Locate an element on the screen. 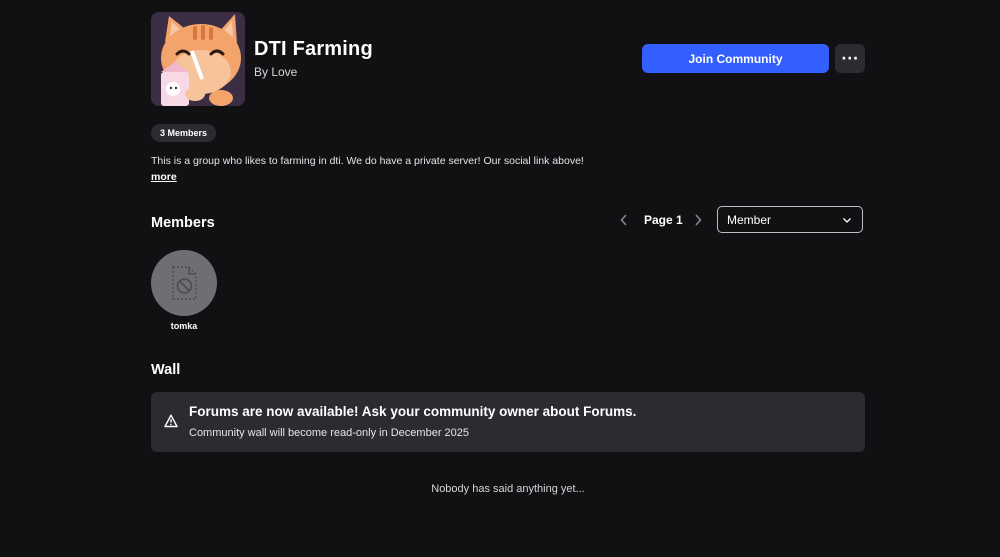  more-options-button: ··· is located at coordinates (850, 58).